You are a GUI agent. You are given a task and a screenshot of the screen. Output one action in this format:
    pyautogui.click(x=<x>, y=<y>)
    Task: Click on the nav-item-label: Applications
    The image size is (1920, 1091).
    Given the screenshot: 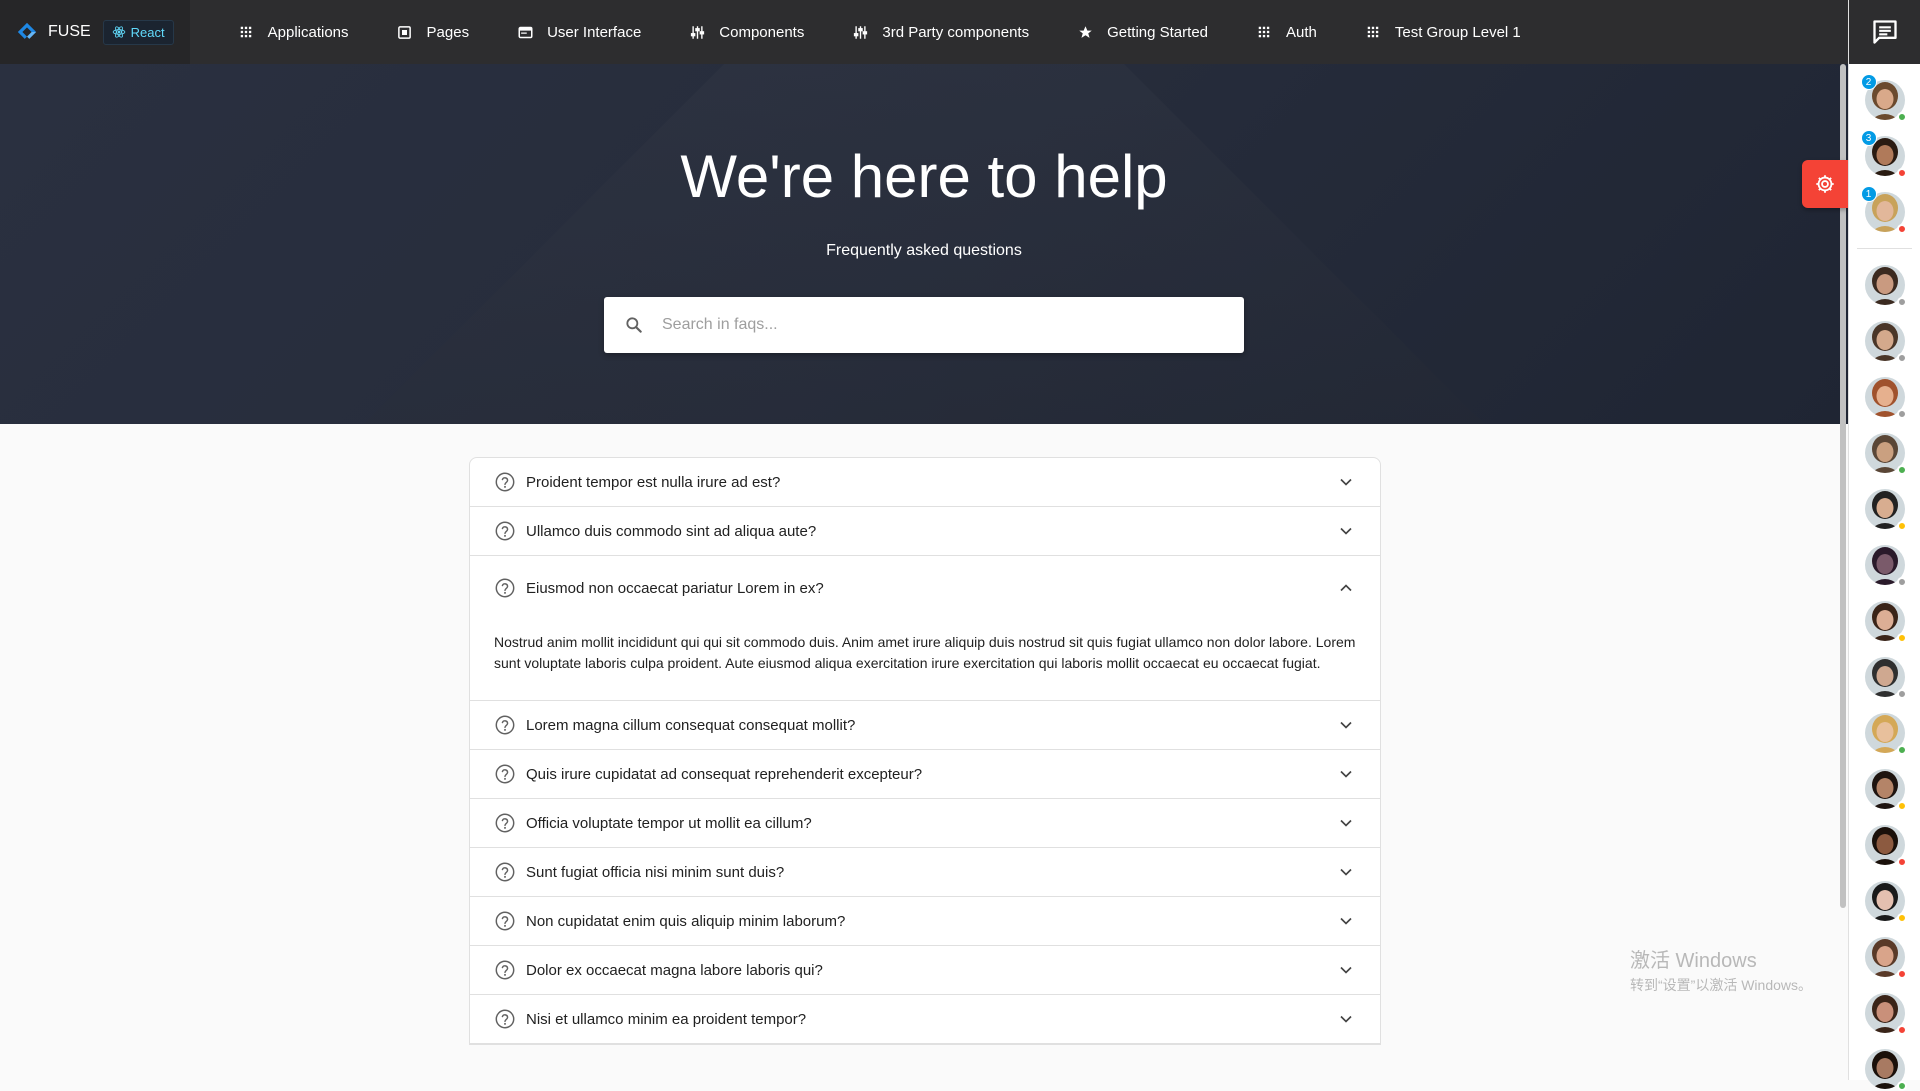 What is the action you would take?
    pyautogui.click(x=308, y=32)
    